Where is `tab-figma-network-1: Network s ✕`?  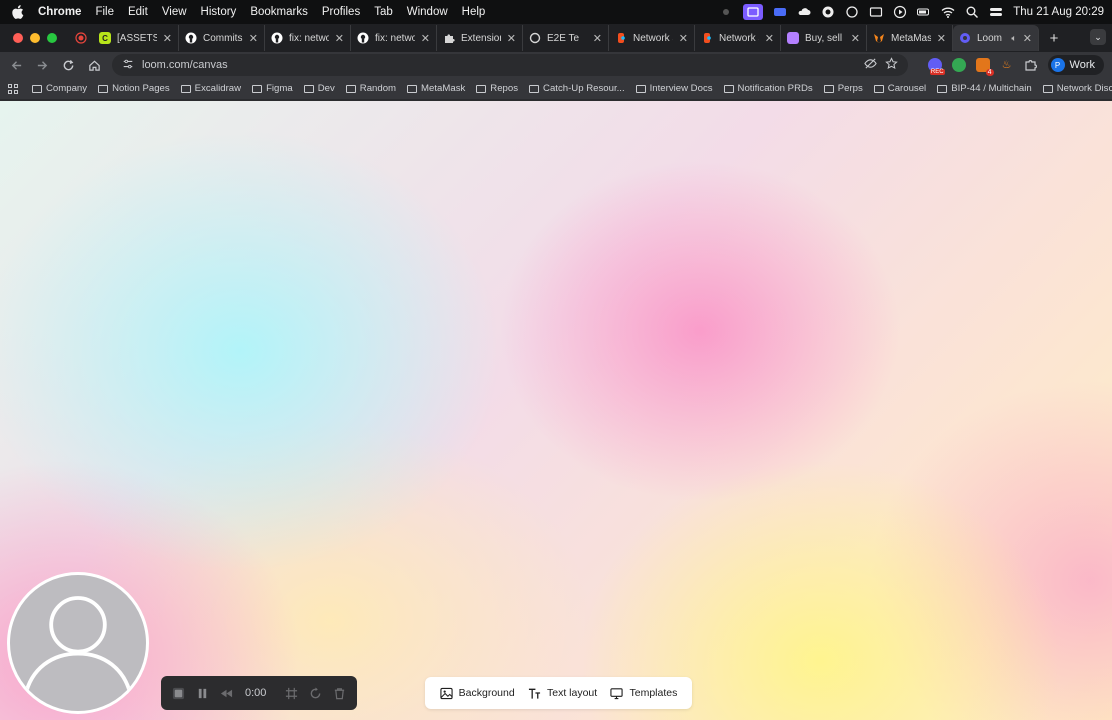 tab-figma-network-1: Network s ✕ is located at coordinates (652, 38).